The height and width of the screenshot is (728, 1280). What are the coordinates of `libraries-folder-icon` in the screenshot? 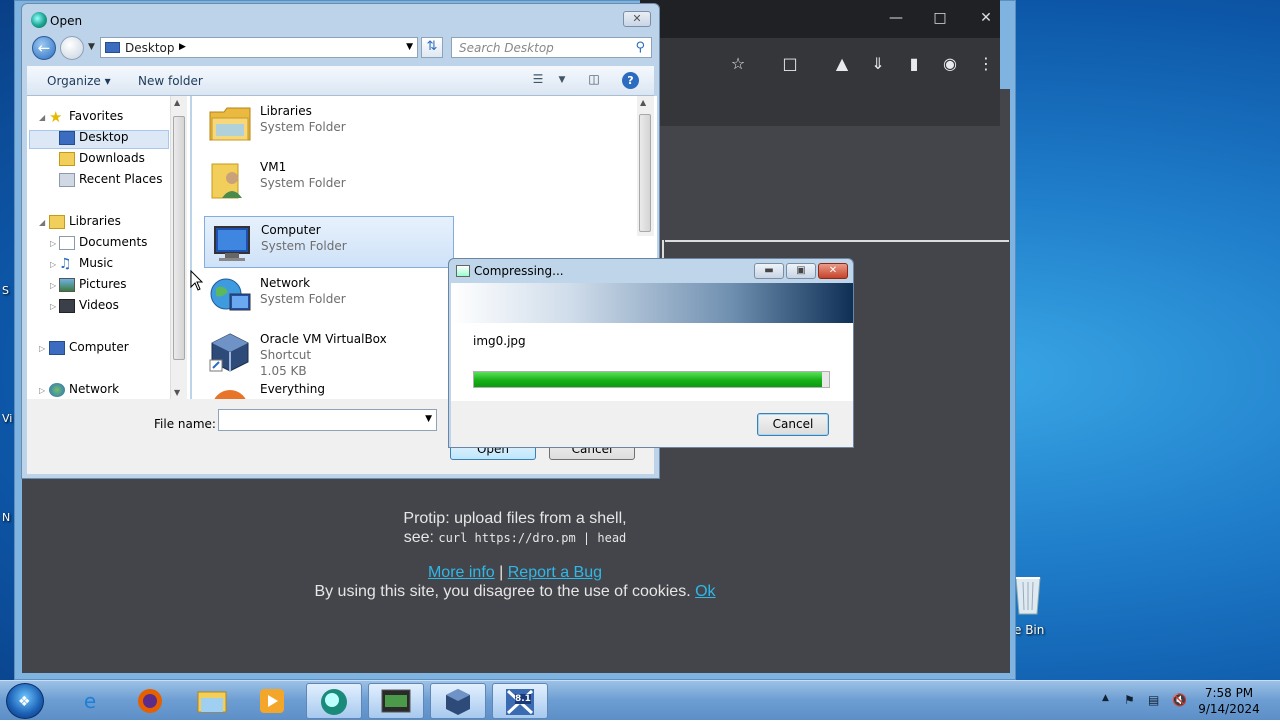 It's located at (230, 124).